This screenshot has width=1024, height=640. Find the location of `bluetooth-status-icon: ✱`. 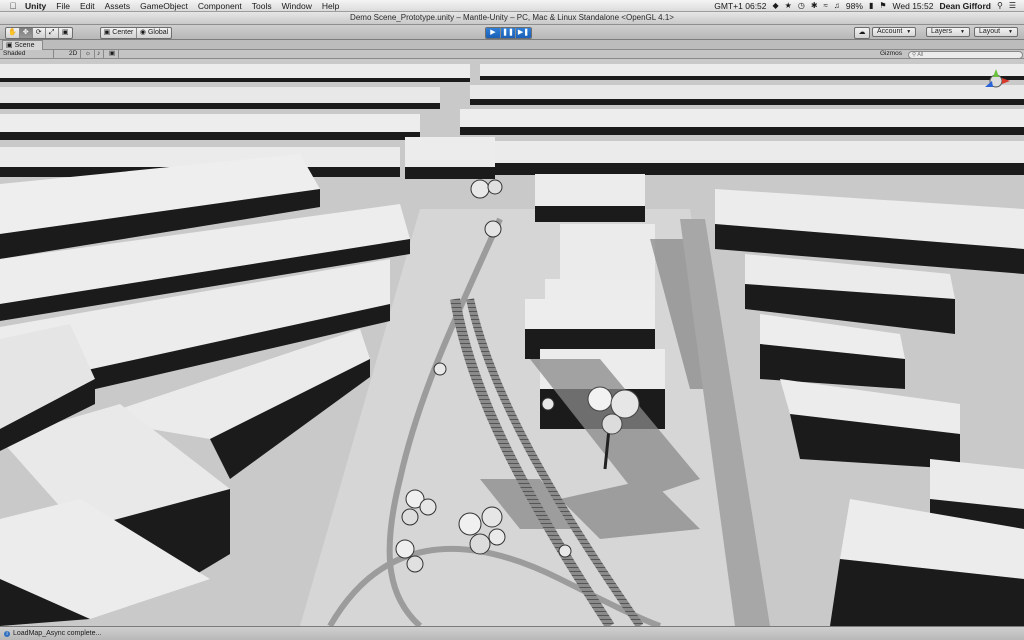

bluetooth-status-icon: ✱ is located at coordinates (814, 5).